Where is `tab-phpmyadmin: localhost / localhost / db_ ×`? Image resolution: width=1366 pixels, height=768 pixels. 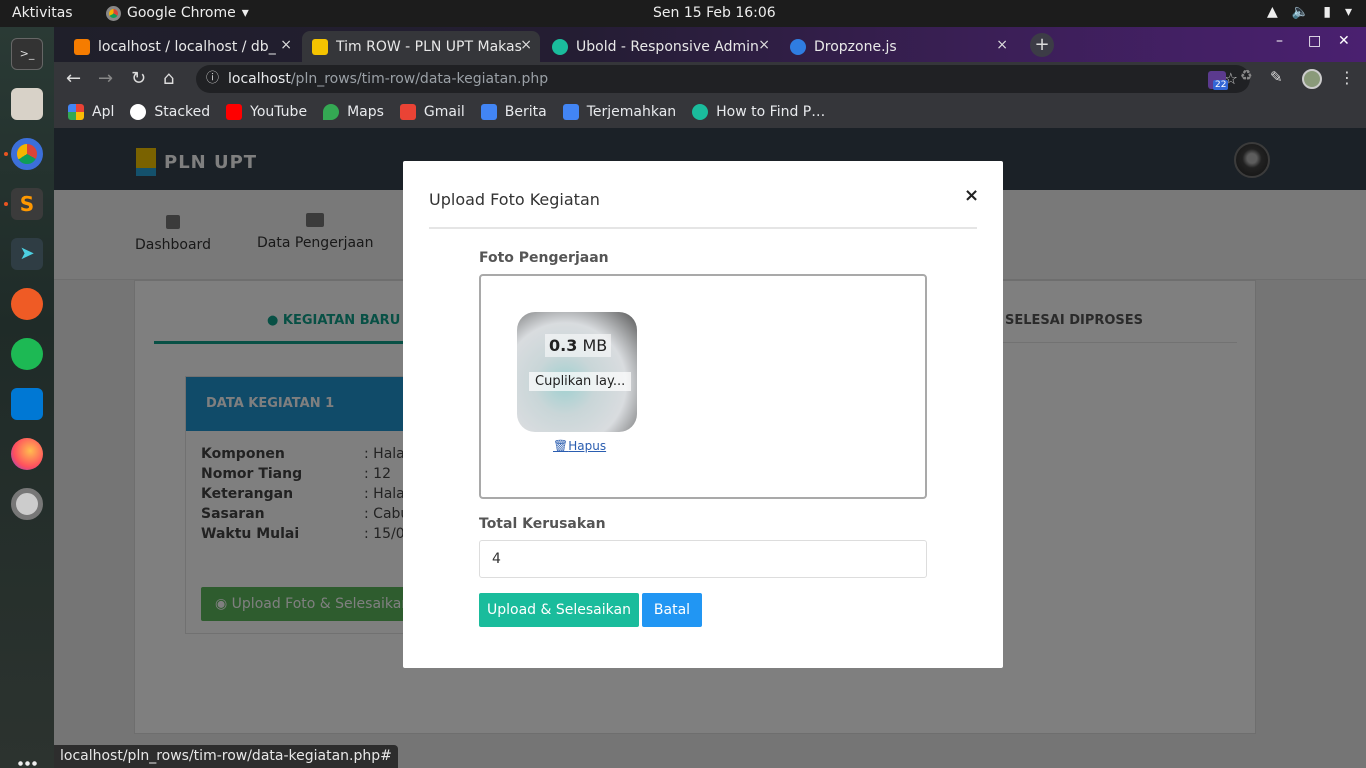 tab-phpmyadmin: localhost / localhost / db_ × is located at coordinates (182, 46).